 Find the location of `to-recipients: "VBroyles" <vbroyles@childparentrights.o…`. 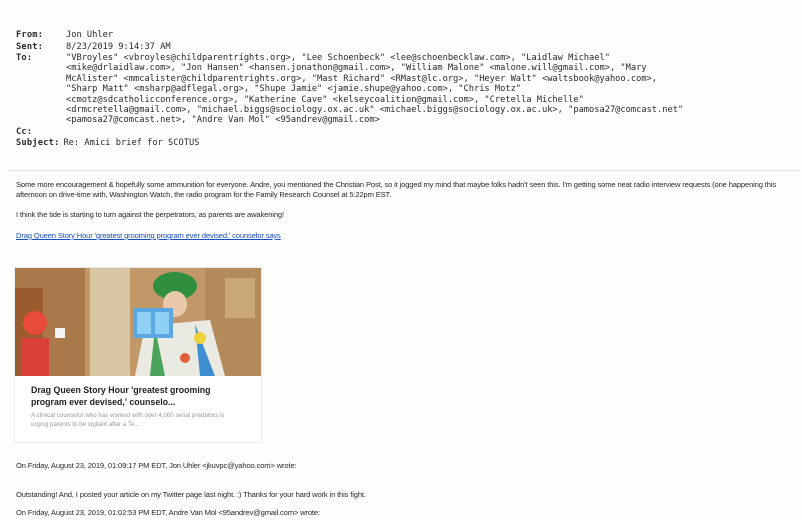

to-recipients: "VBroyles" <vbroyles@childparentrights.o… is located at coordinates (375, 89).